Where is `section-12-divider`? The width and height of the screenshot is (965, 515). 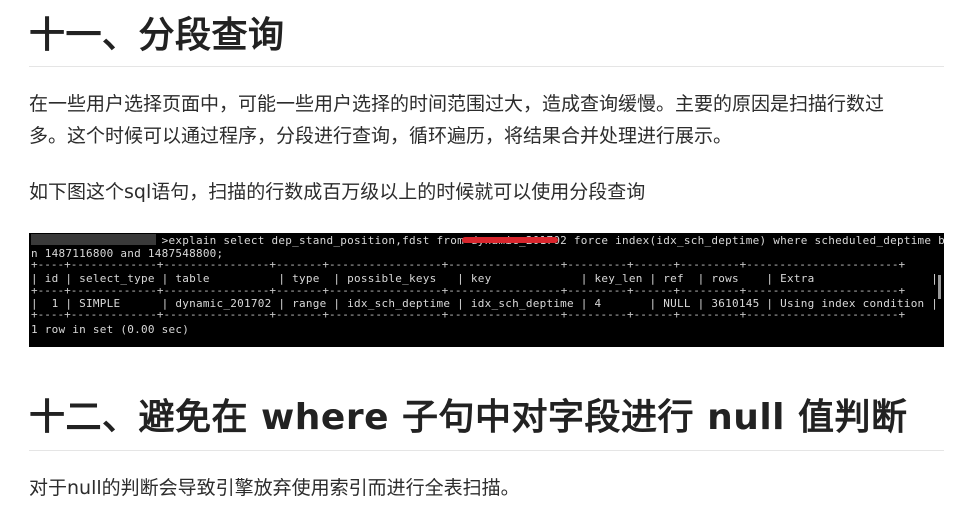
section-12-divider is located at coordinates (486, 450).